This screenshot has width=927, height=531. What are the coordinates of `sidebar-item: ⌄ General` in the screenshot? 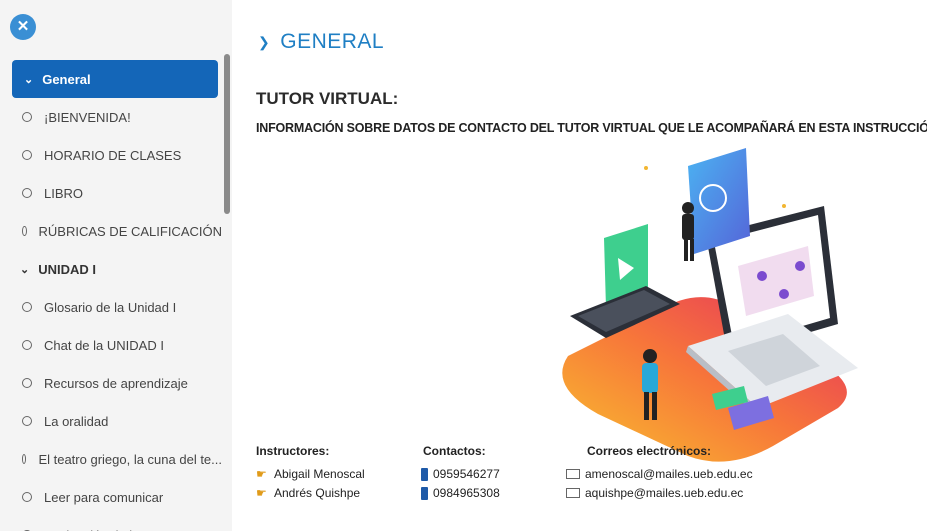 It's located at (115, 79).